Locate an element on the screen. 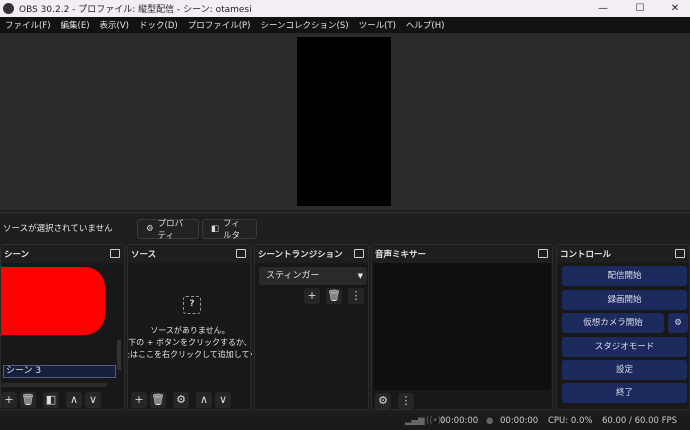  cpu-usage: CPU: 0.0% is located at coordinates (570, 421).